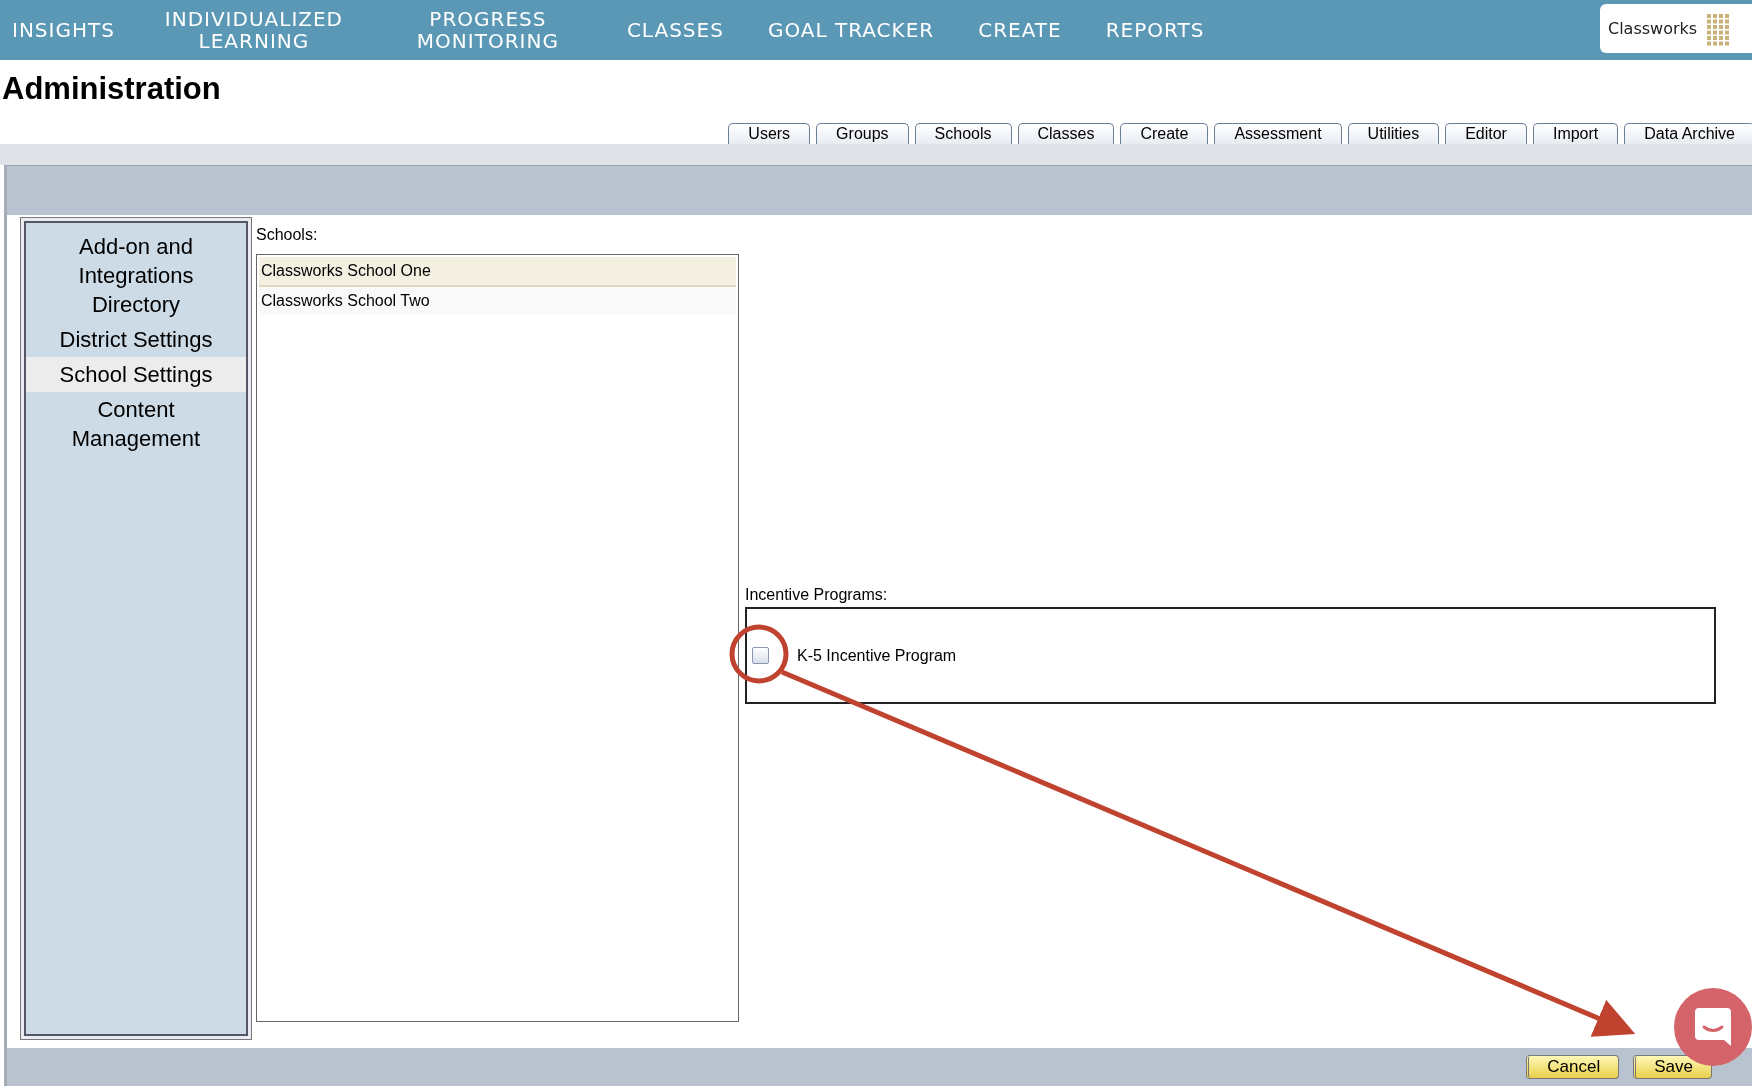  Describe the element at coordinates (1164, 133) in the screenshot. I see `admin-tab: Create` at that location.